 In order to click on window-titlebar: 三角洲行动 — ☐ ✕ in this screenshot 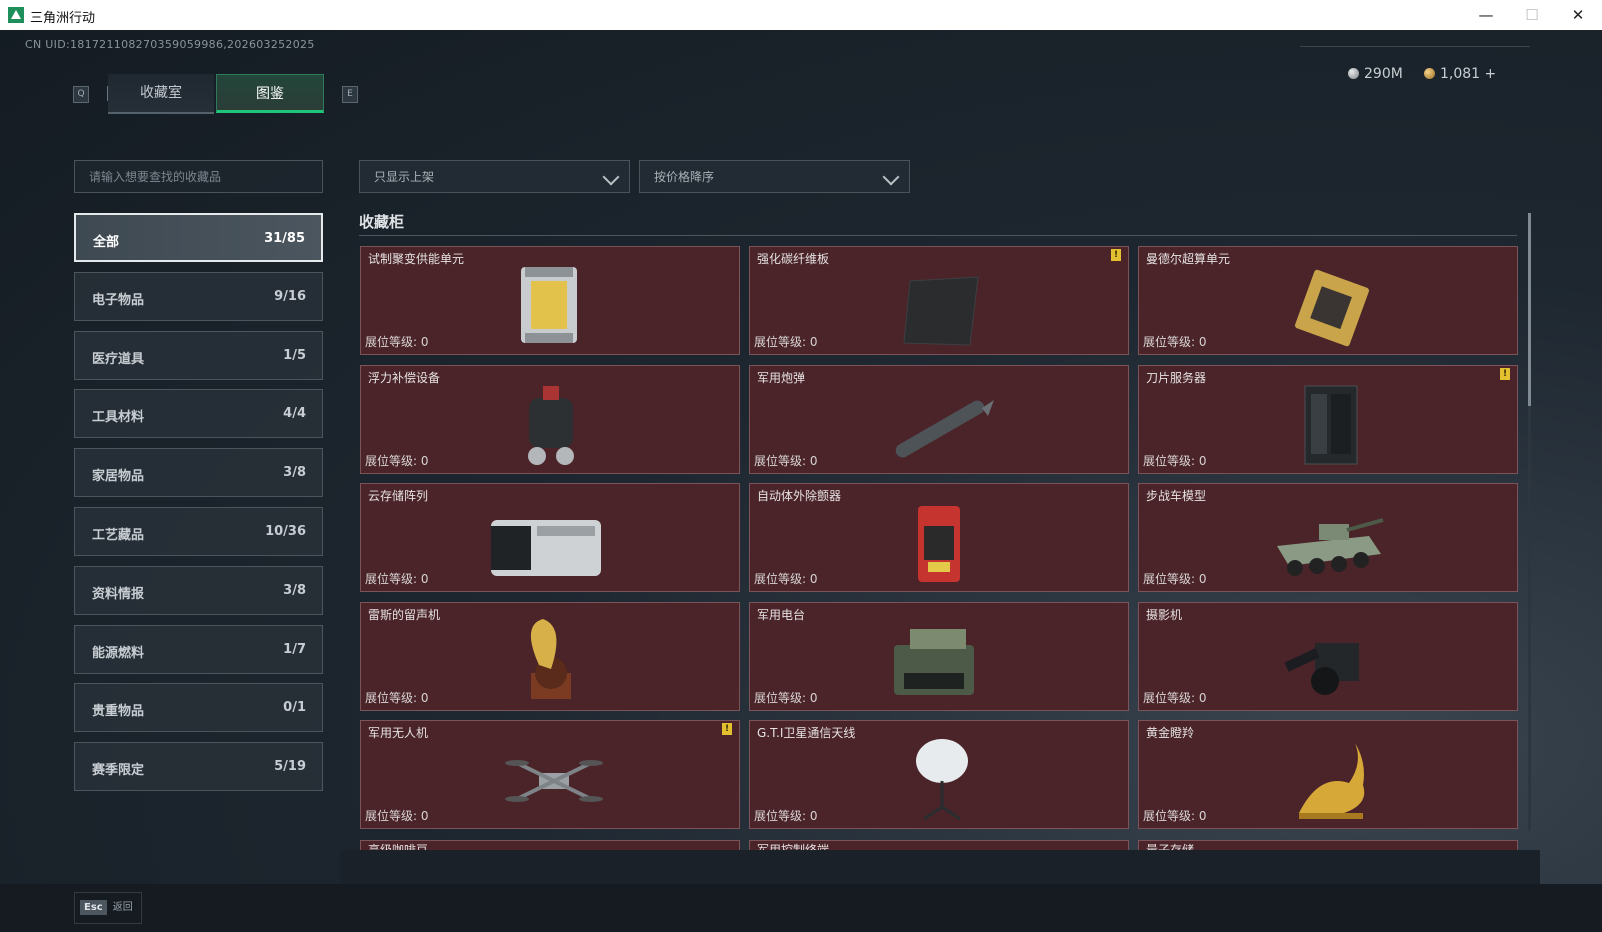, I will do `click(801, 15)`.